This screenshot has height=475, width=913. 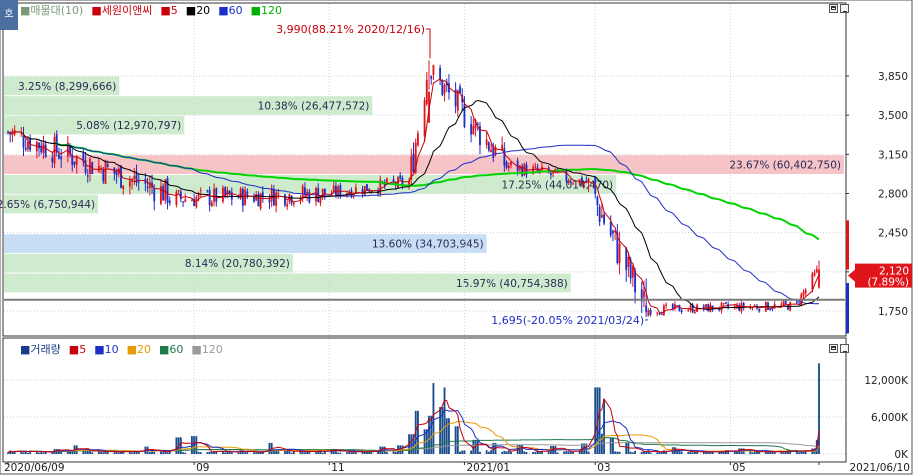 I want to click on volume-profile-legend: ■매물대(10), so click(x=52, y=10).